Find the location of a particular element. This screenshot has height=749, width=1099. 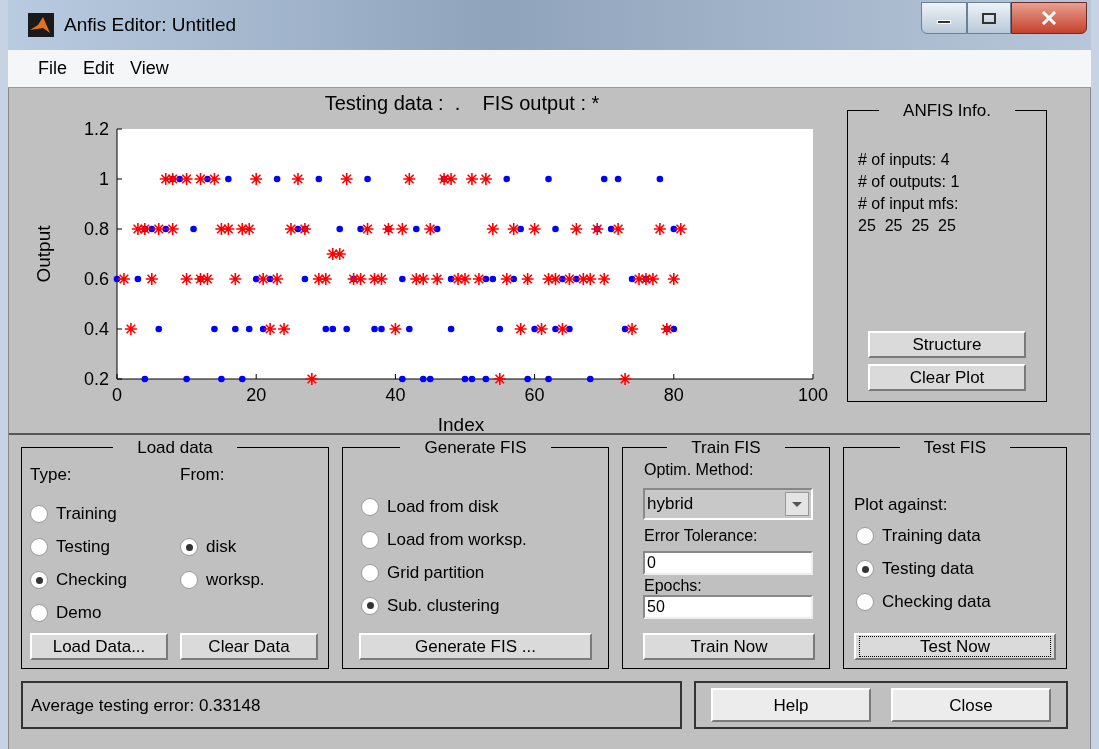

epochs-field: 50 is located at coordinates (728, 607).